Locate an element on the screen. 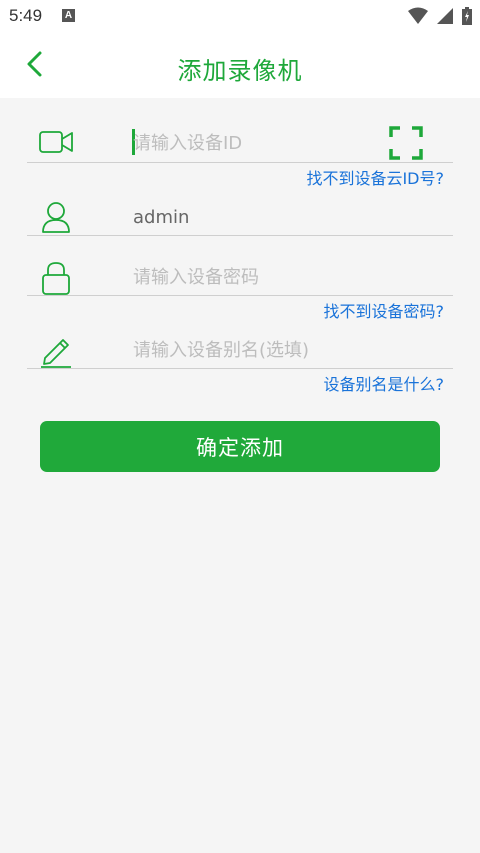 Image resolution: width=480 pixels, height=853 pixels. confirm-add-button: 确定添加 is located at coordinates (240, 446).